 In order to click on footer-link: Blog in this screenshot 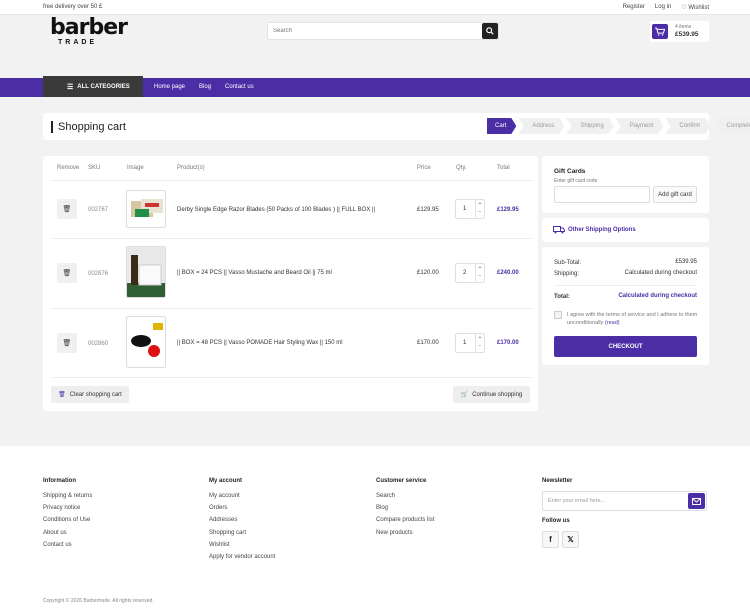, I will do `click(405, 508)`.